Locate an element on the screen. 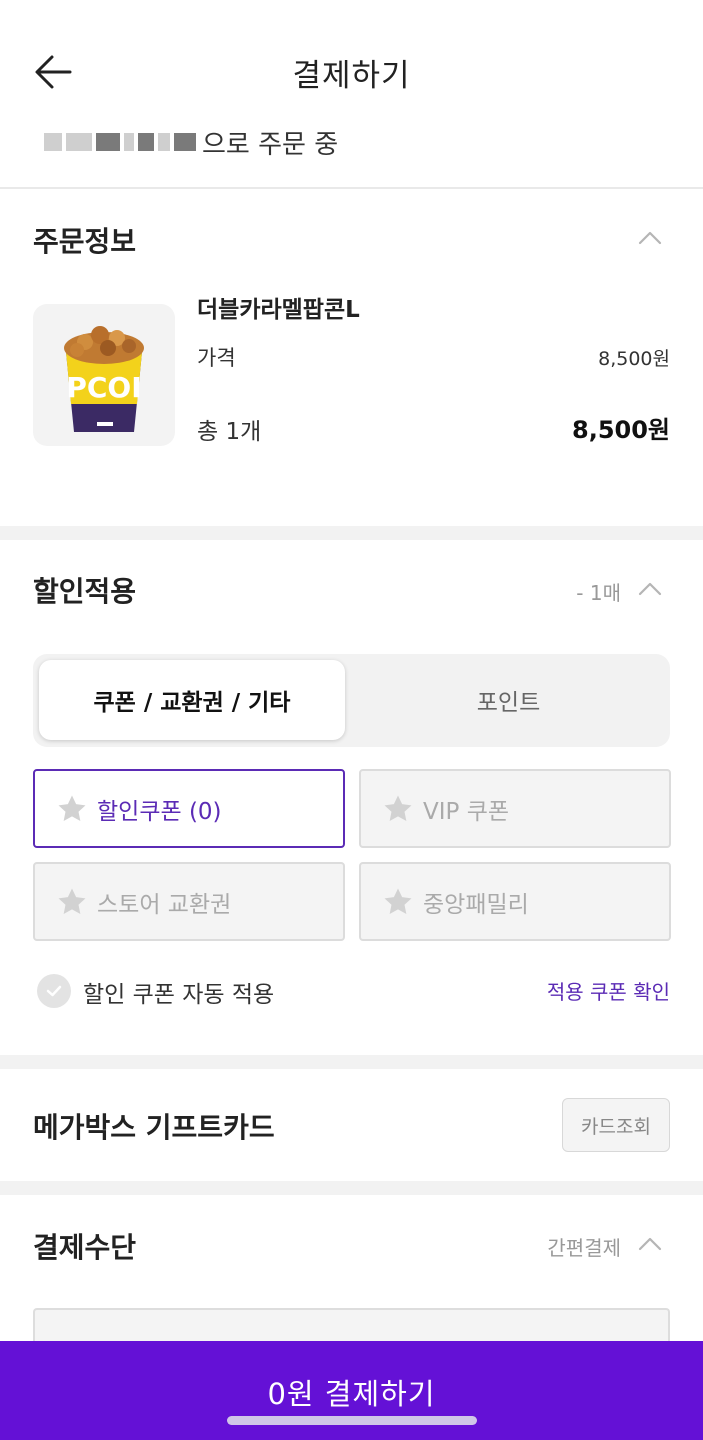 This screenshot has height=1440, width=703. auto-apply-checkbox is located at coordinates (54, 991).